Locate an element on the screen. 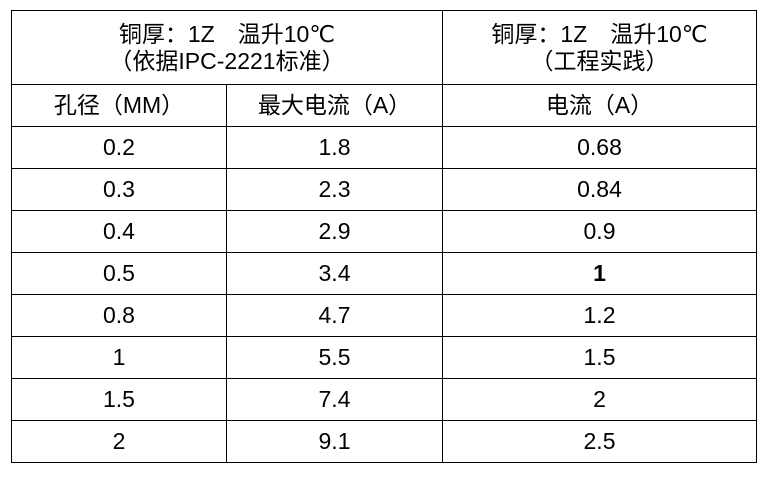 The height and width of the screenshot is (480, 770). ipc2221-group-source: （依据IPC-2221标准） is located at coordinates (227, 60).